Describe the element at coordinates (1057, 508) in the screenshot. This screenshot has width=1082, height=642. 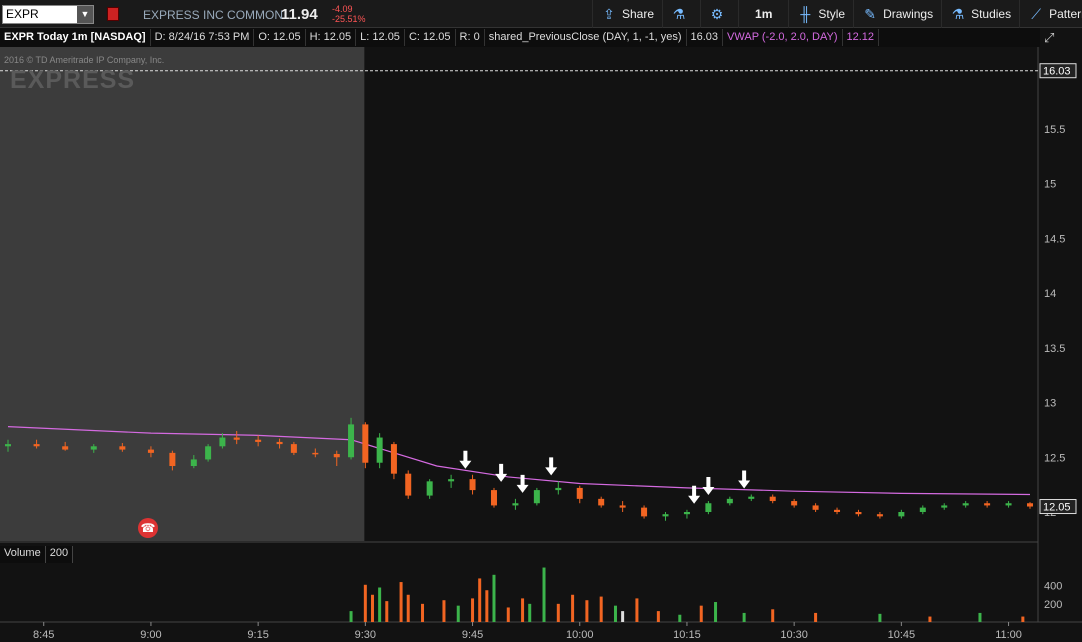
I see `last-price-label: 12.05` at that location.